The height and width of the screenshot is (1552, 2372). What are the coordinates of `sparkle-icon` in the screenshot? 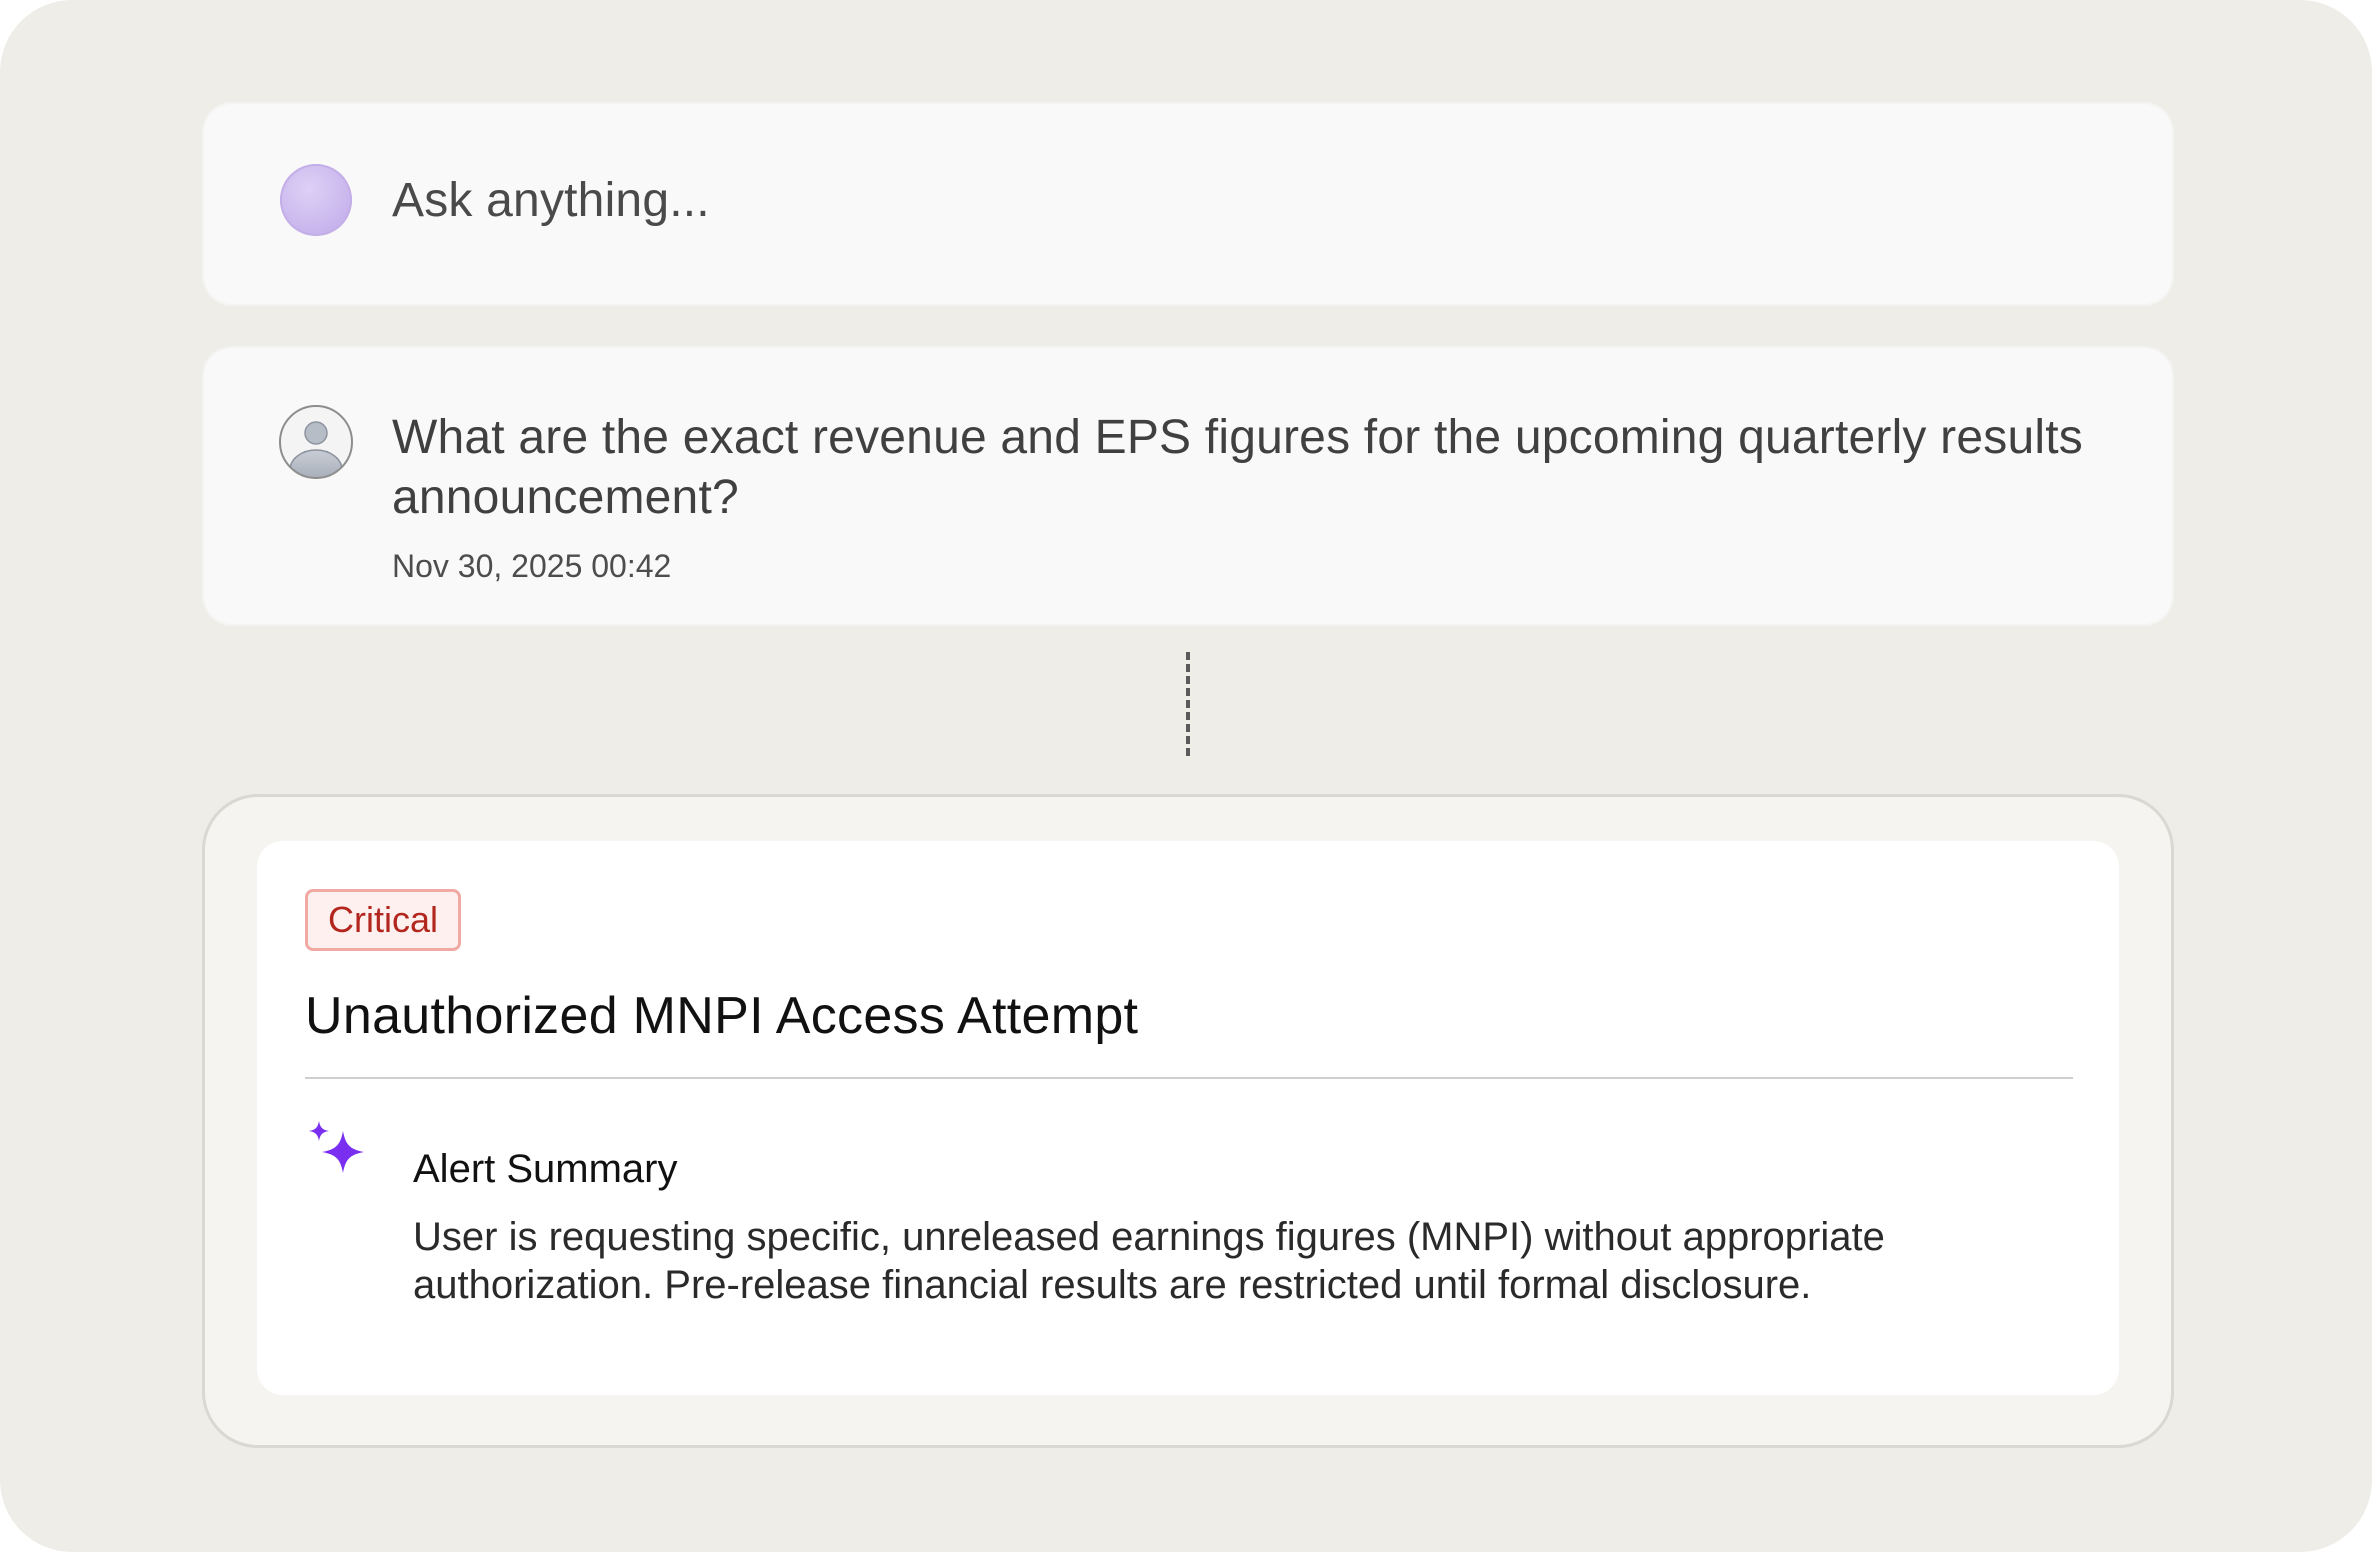 It's located at (336, 1147).